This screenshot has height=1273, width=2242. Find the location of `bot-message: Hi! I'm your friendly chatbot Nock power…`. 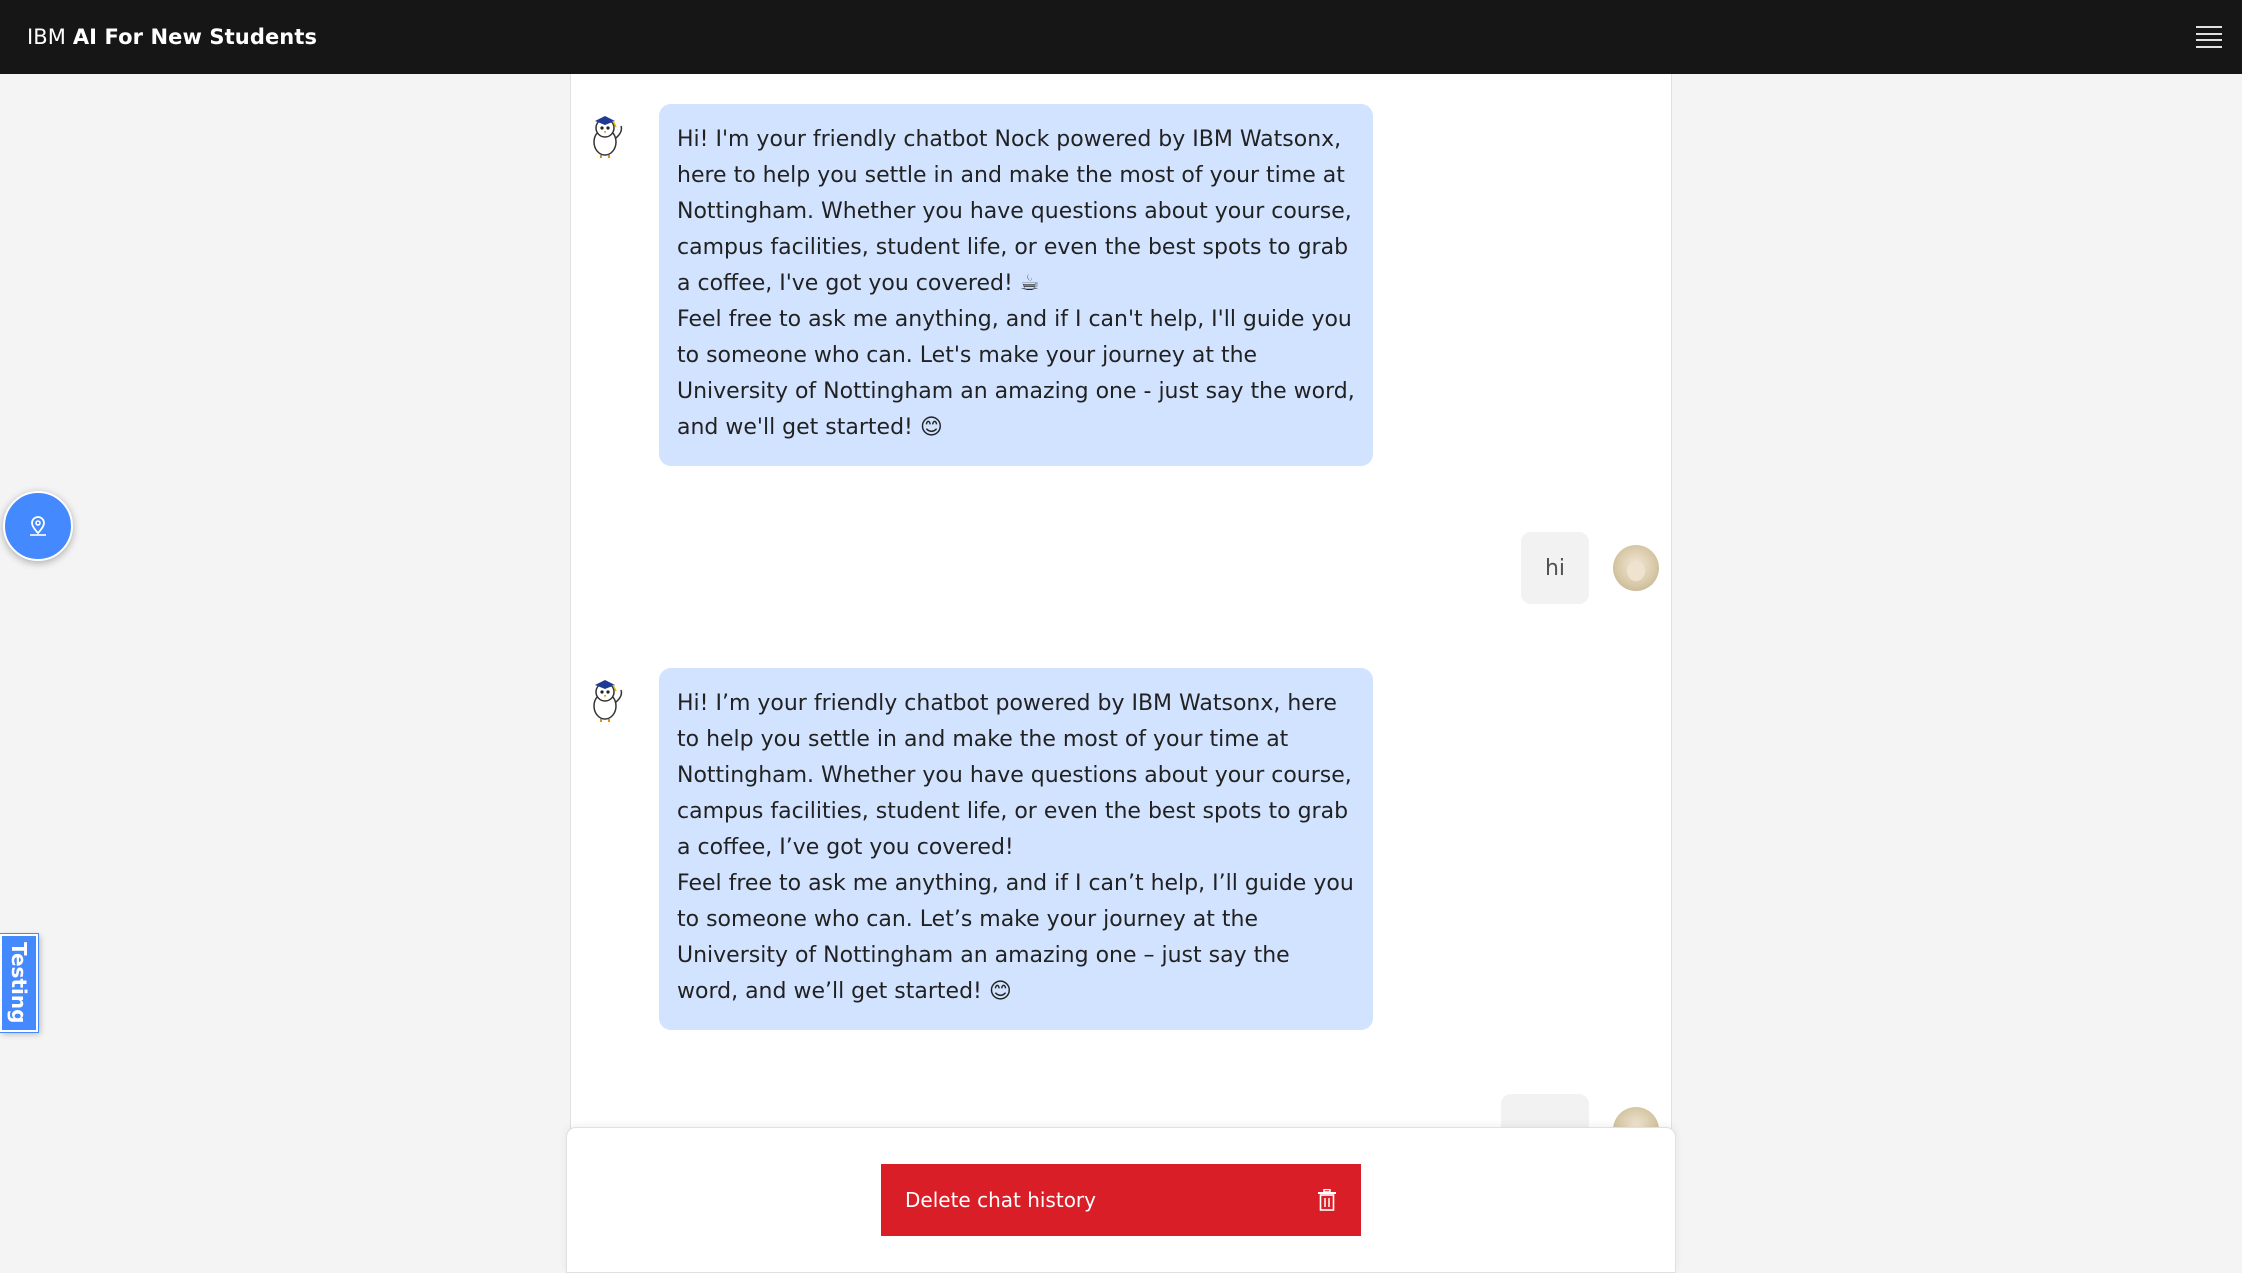

bot-message: Hi! I'm your friendly chatbot Nock power… is located at coordinates (978, 285).